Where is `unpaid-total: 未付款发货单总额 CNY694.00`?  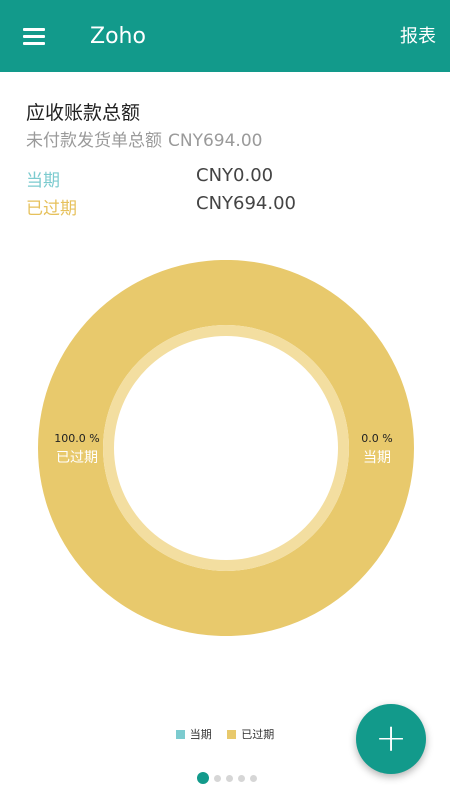 unpaid-total: 未付款发货单总额 CNY694.00 is located at coordinates (144, 138).